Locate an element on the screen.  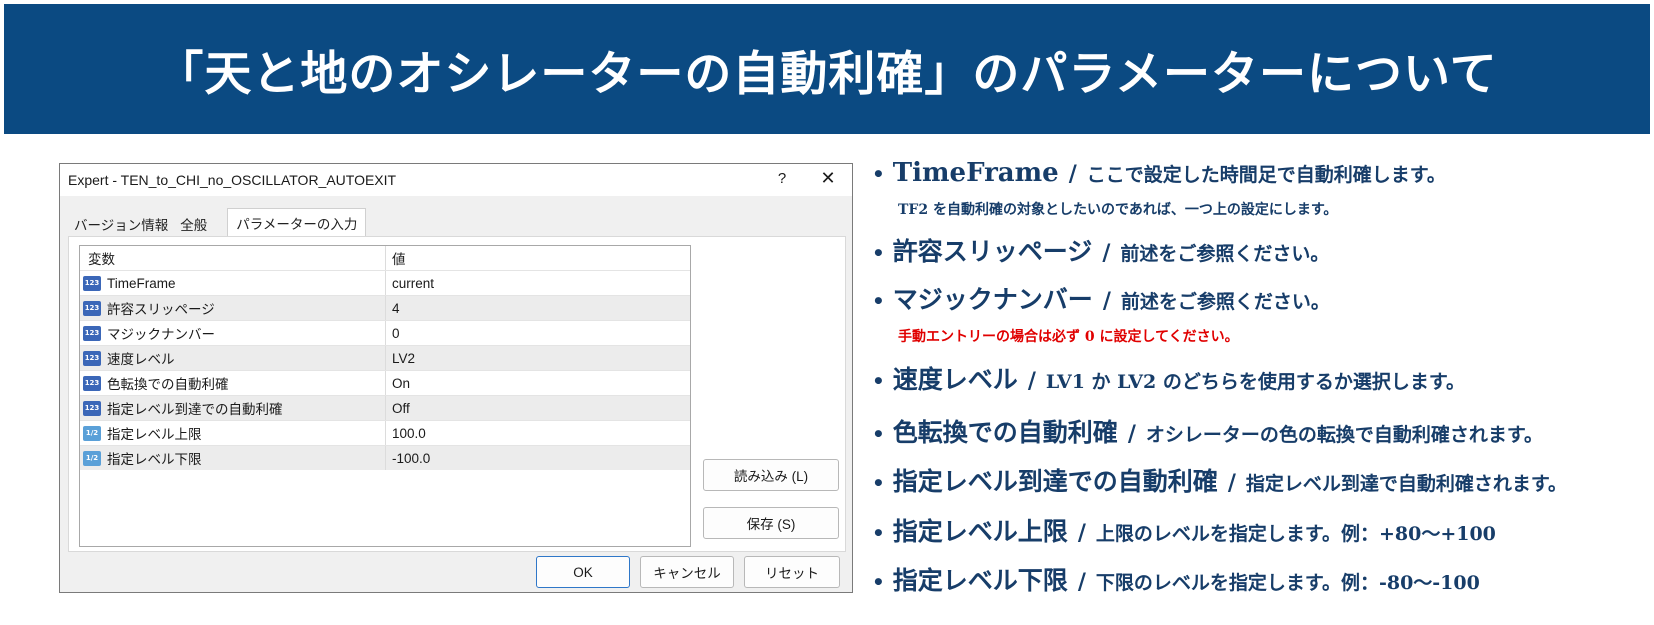
timeframe-note: TF2 を自動利確の対象としたいのであれば、一つ上の設定にします。 is located at coordinates (1118, 210).